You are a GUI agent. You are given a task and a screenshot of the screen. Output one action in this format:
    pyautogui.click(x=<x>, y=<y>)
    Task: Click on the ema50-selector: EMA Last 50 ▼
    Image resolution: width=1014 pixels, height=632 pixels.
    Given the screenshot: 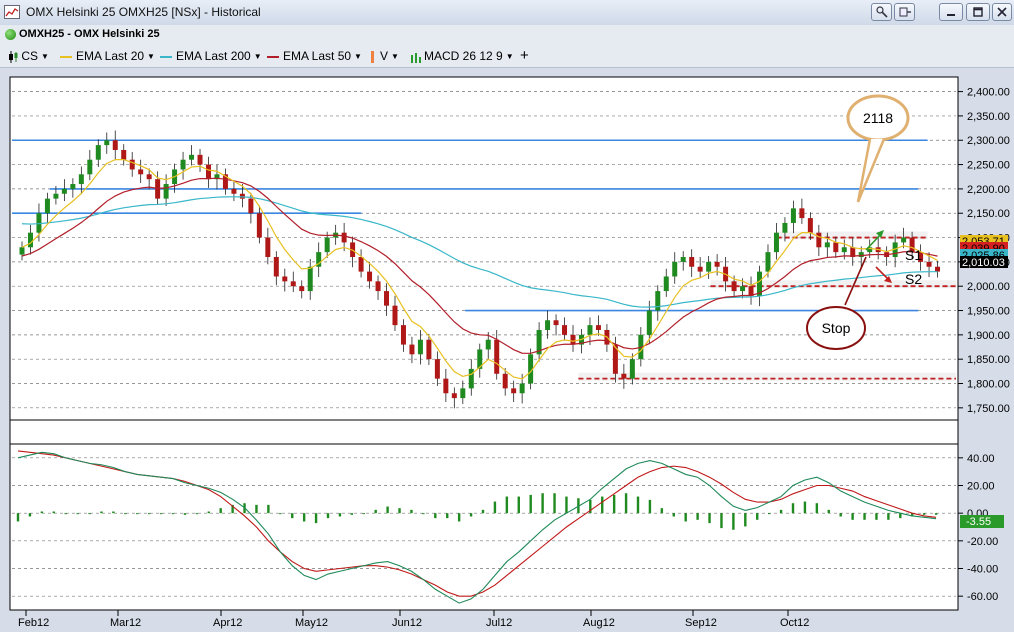 What is the action you would take?
    pyautogui.click(x=314, y=56)
    